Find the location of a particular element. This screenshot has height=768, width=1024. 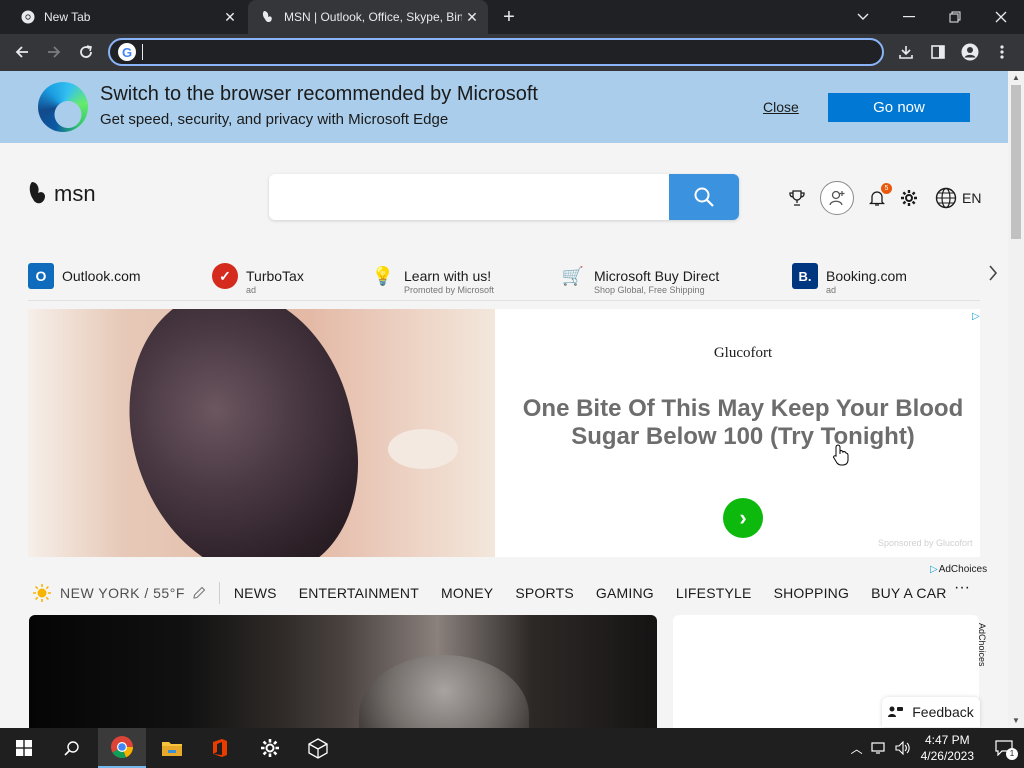

nav-lifestyle: LIFESTYLE is located at coordinates (714, 593).